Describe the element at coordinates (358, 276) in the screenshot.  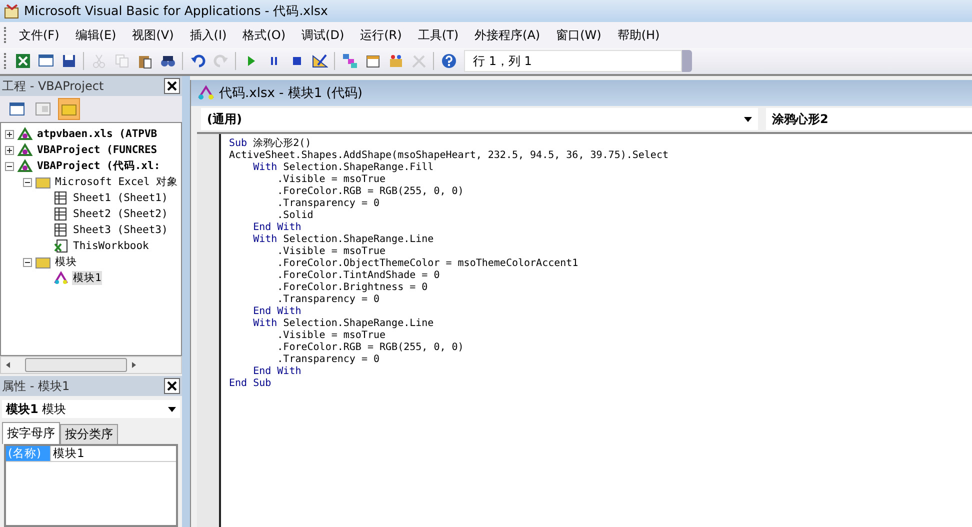
I see `code-line: .ForeColor.TintAndShade = 0` at that location.